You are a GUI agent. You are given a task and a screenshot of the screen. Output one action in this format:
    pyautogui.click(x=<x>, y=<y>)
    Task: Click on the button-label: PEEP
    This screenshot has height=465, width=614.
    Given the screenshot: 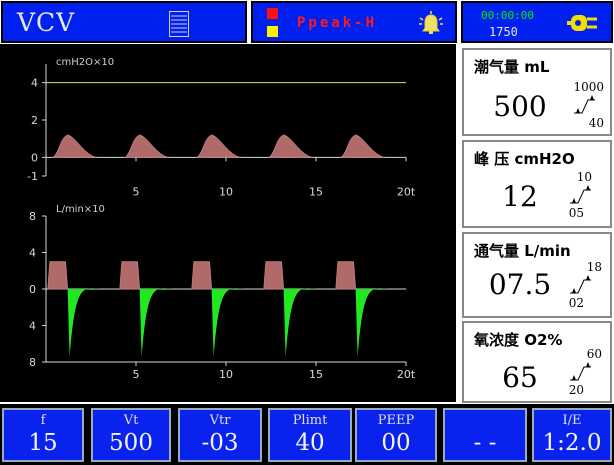 What is the action you would take?
    pyautogui.click(x=396, y=420)
    